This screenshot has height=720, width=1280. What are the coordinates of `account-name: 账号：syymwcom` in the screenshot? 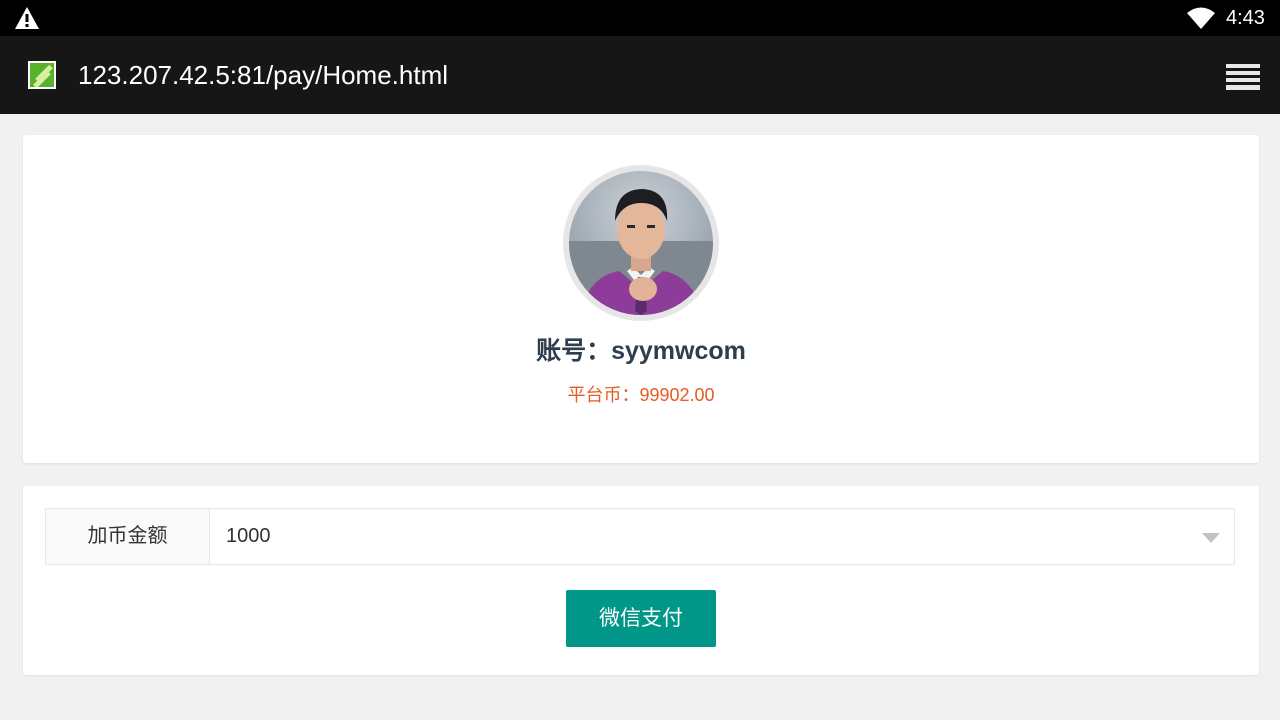 It's located at (641, 351).